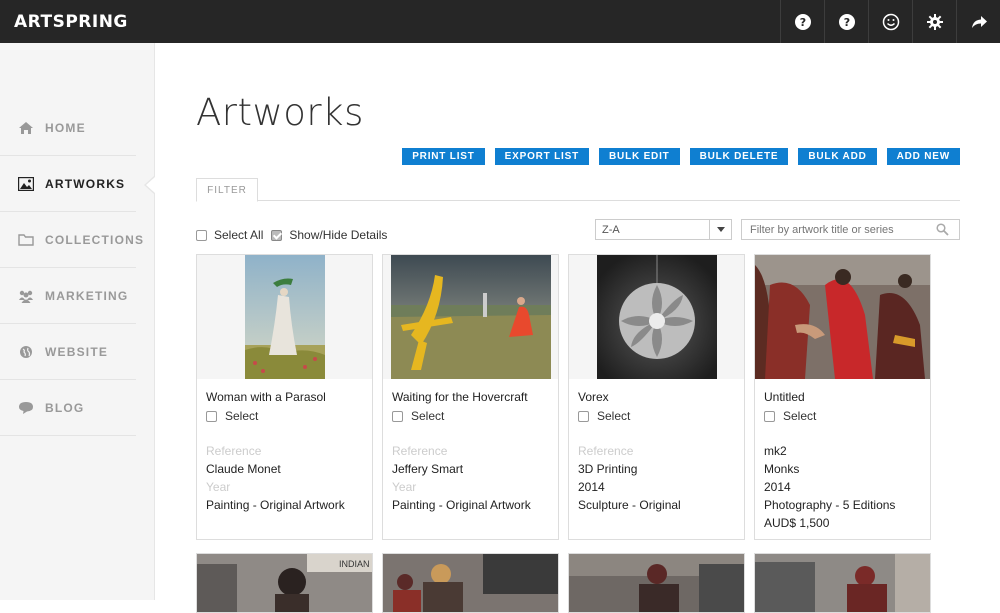 The image size is (1000, 613). I want to click on print-list-button: PRINT LIST, so click(443, 156).